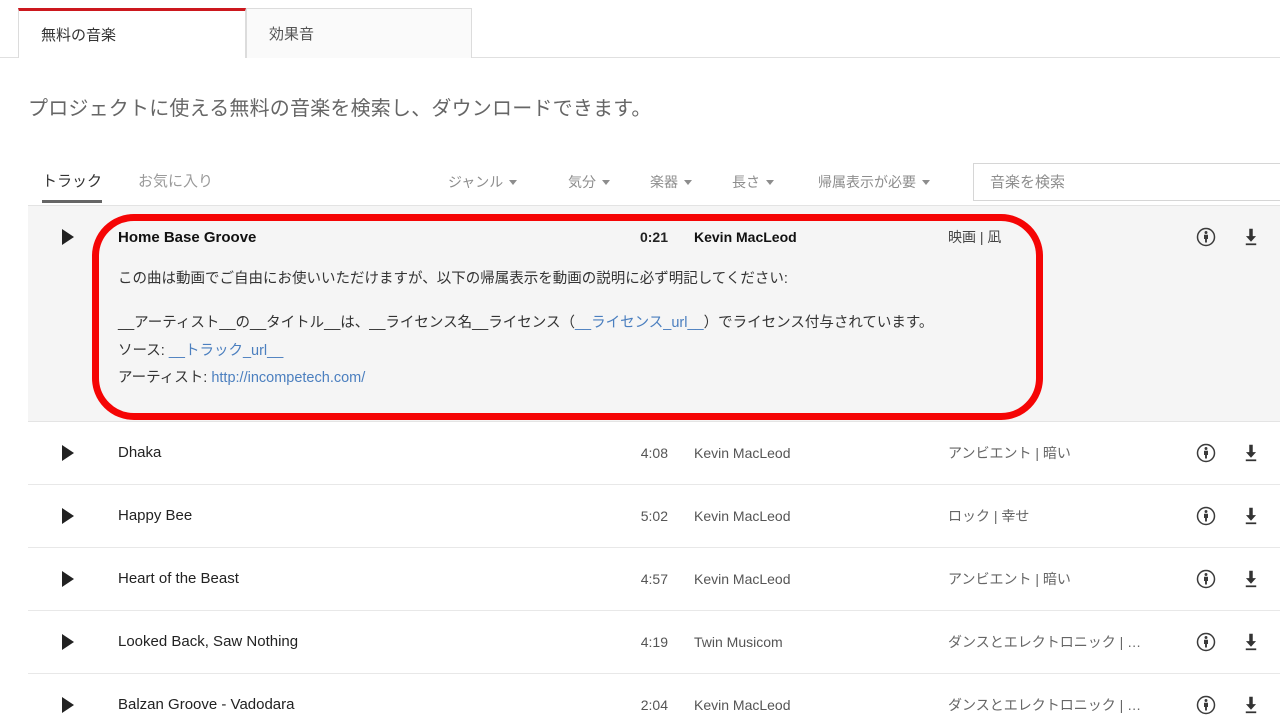 Image resolution: width=1280 pixels, height=720 pixels. I want to click on track-title: Dhaka, so click(140, 453).